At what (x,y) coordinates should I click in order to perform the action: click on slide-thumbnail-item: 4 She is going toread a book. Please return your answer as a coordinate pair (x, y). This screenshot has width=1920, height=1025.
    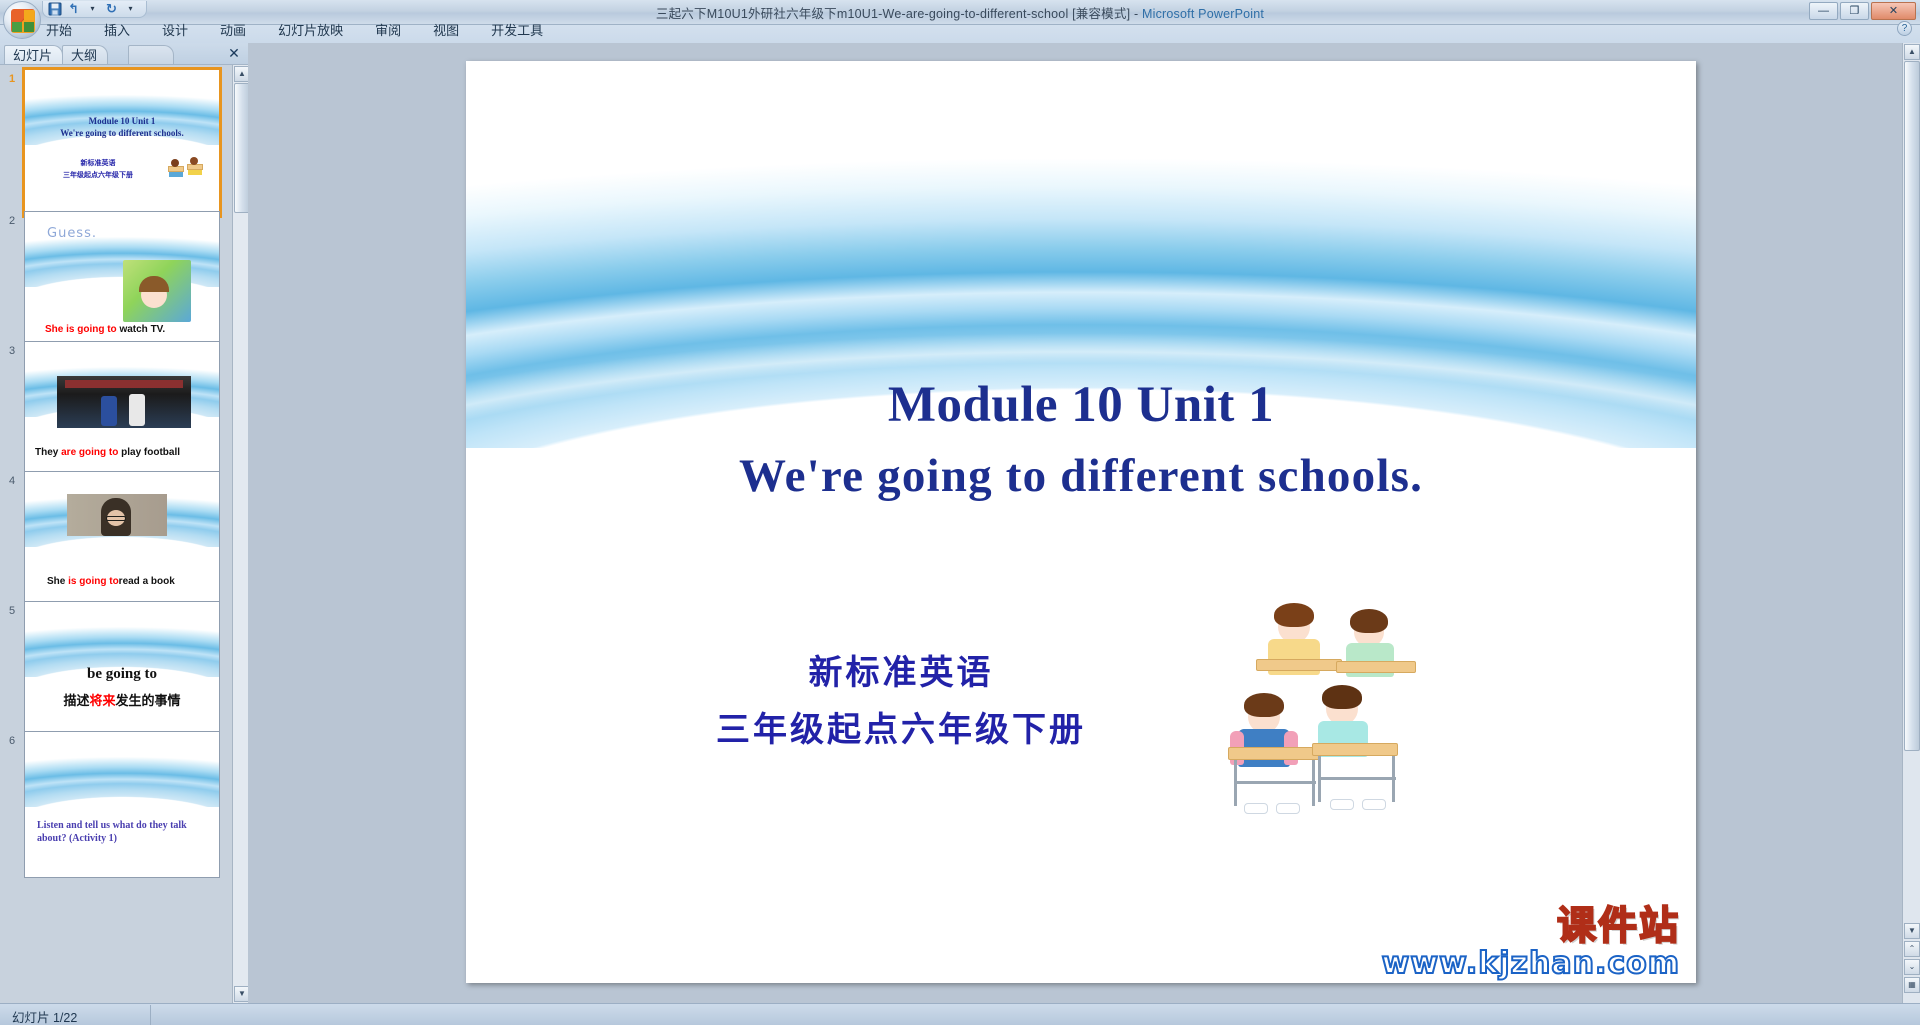
    Looking at the image, I should click on (116, 542).